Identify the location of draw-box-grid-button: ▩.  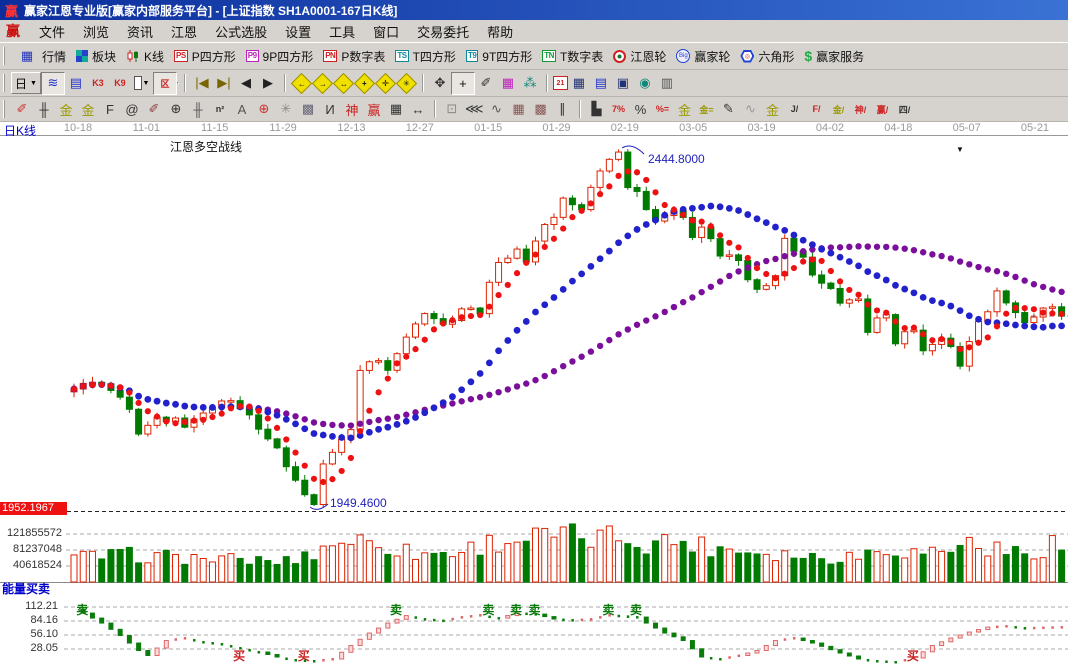
(308, 109).